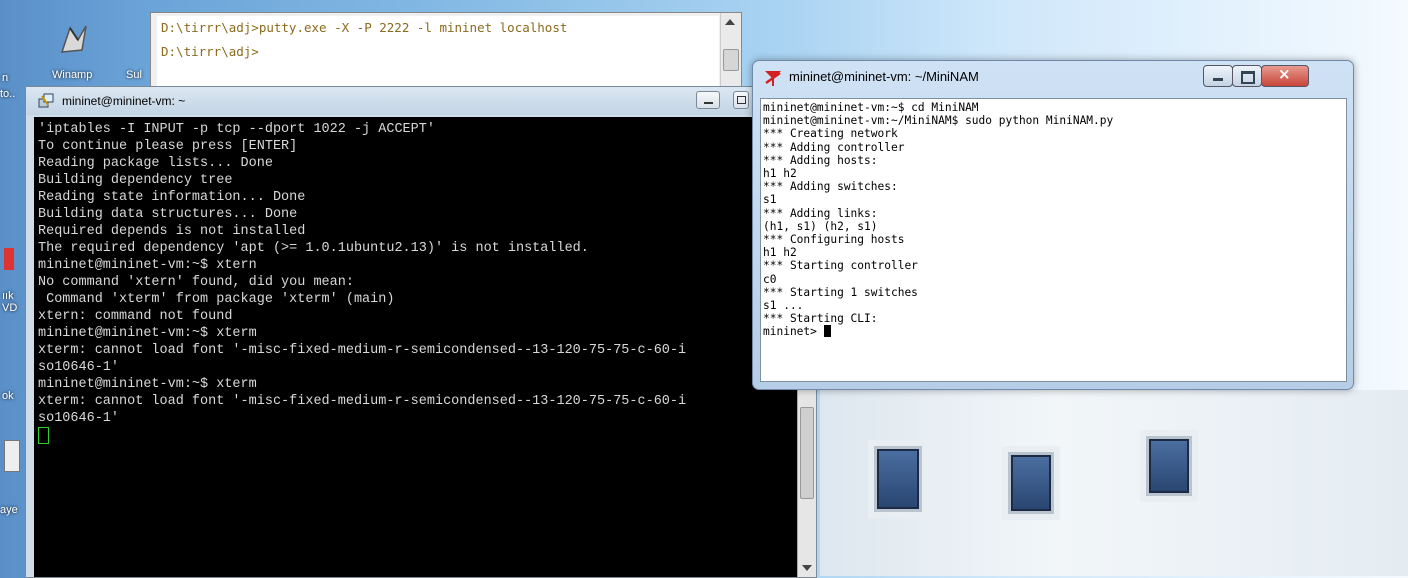  Describe the element at coordinates (834, 240) in the screenshot. I see `terminal-line: *** Configuring hosts` at that location.